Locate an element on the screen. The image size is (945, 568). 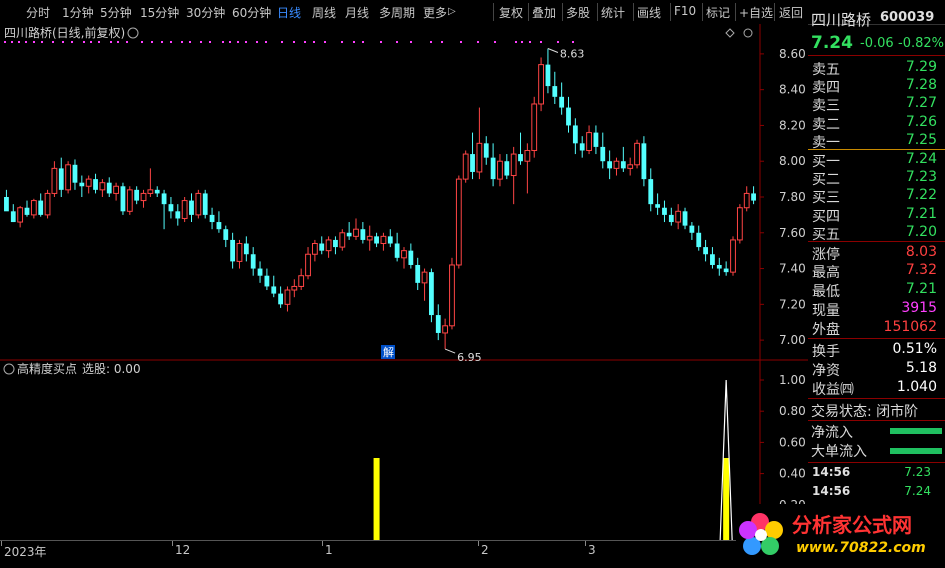
indicator-subtitle: 选股: 0.00 is located at coordinates (111, 369).